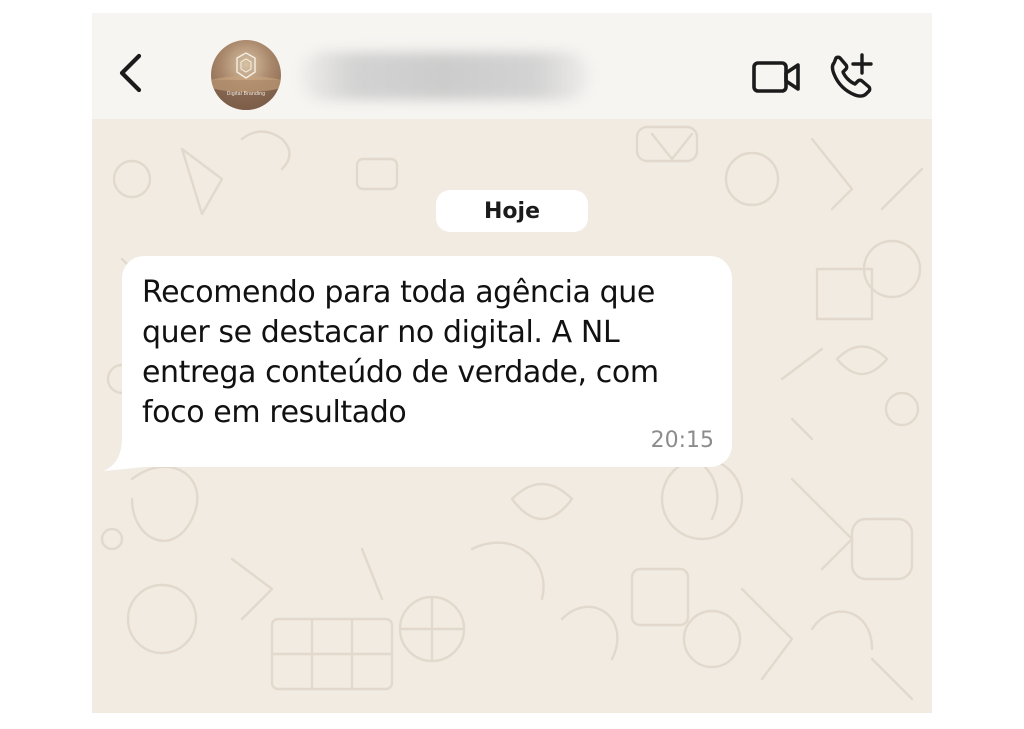  I want to click on avatar-logo-image, so click(246, 81).